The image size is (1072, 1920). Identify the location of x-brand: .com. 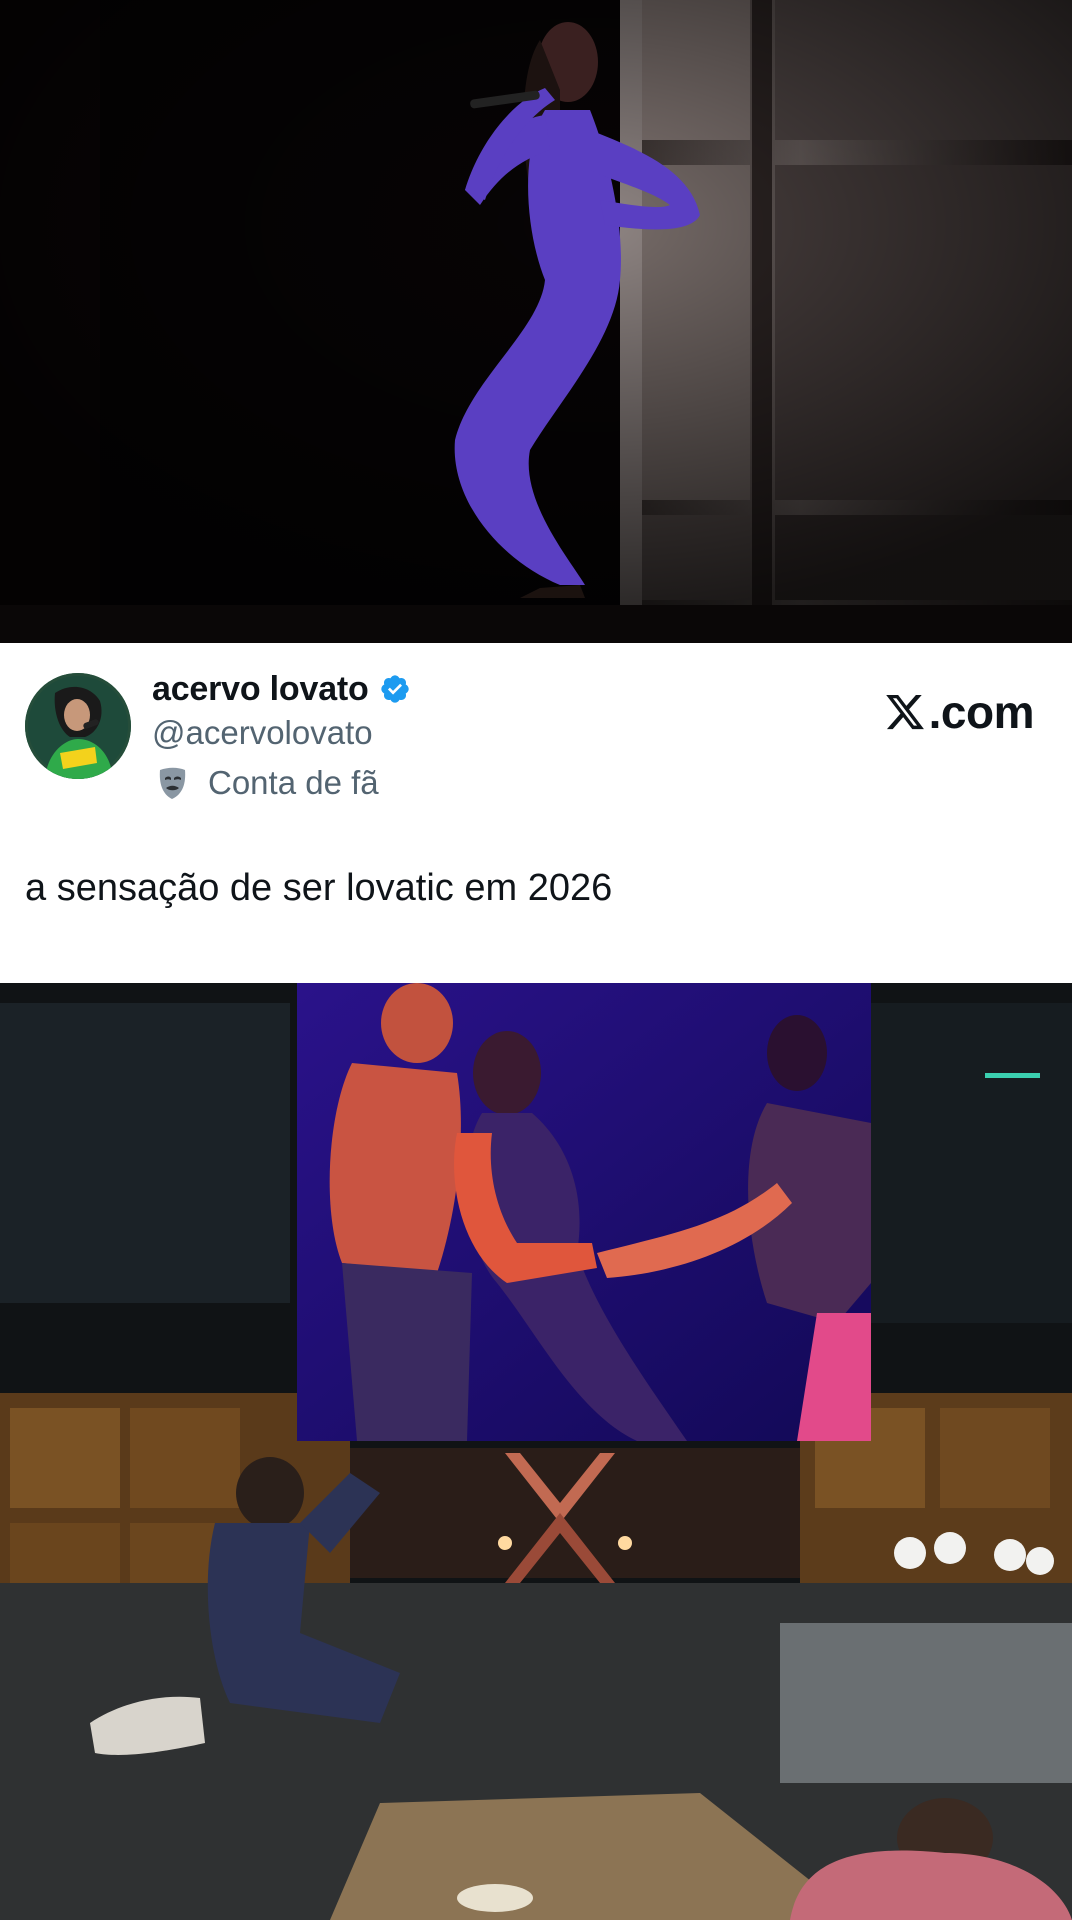
(959, 712).